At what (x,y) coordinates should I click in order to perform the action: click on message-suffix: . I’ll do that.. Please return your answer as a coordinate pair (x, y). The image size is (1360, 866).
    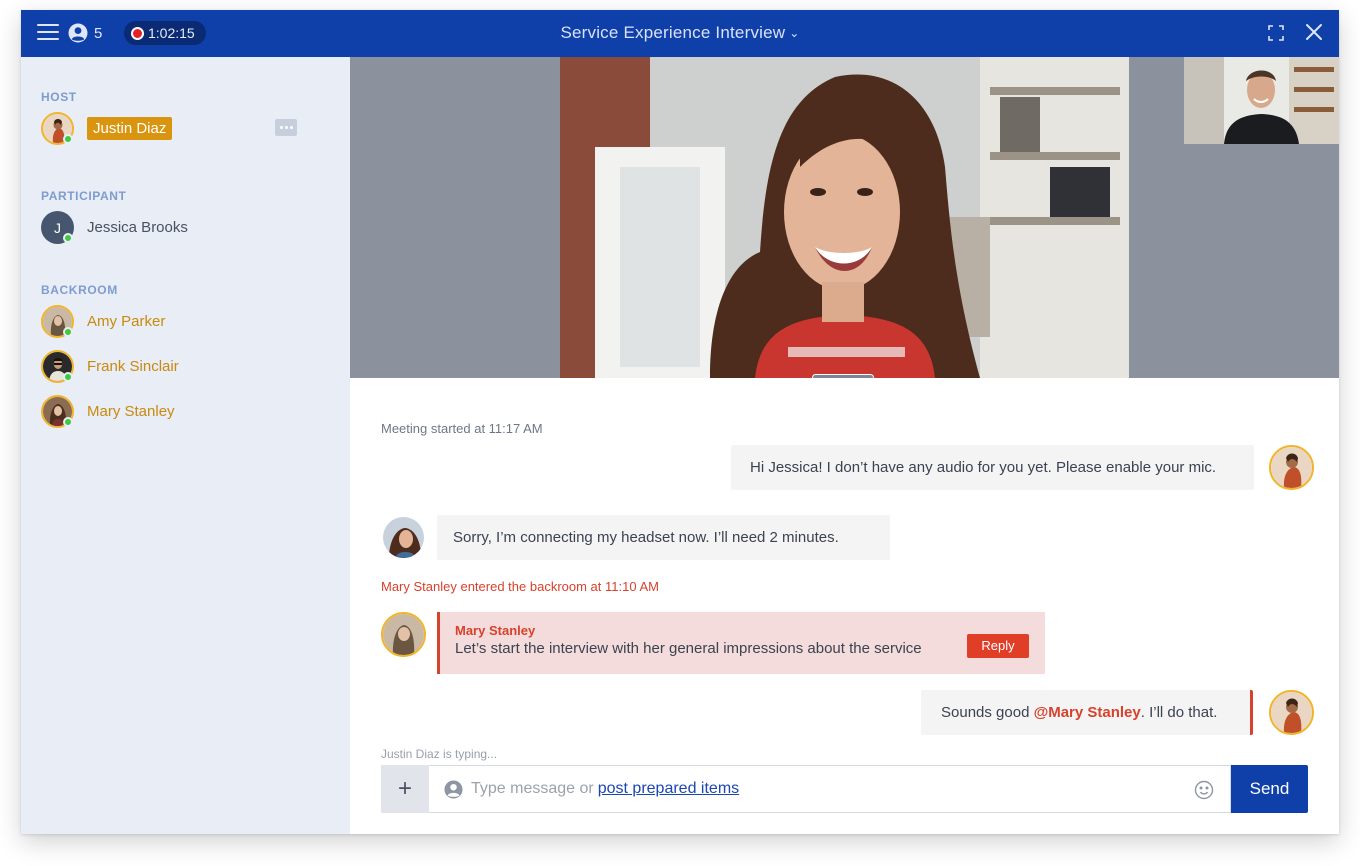
    Looking at the image, I should click on (1179, 712).